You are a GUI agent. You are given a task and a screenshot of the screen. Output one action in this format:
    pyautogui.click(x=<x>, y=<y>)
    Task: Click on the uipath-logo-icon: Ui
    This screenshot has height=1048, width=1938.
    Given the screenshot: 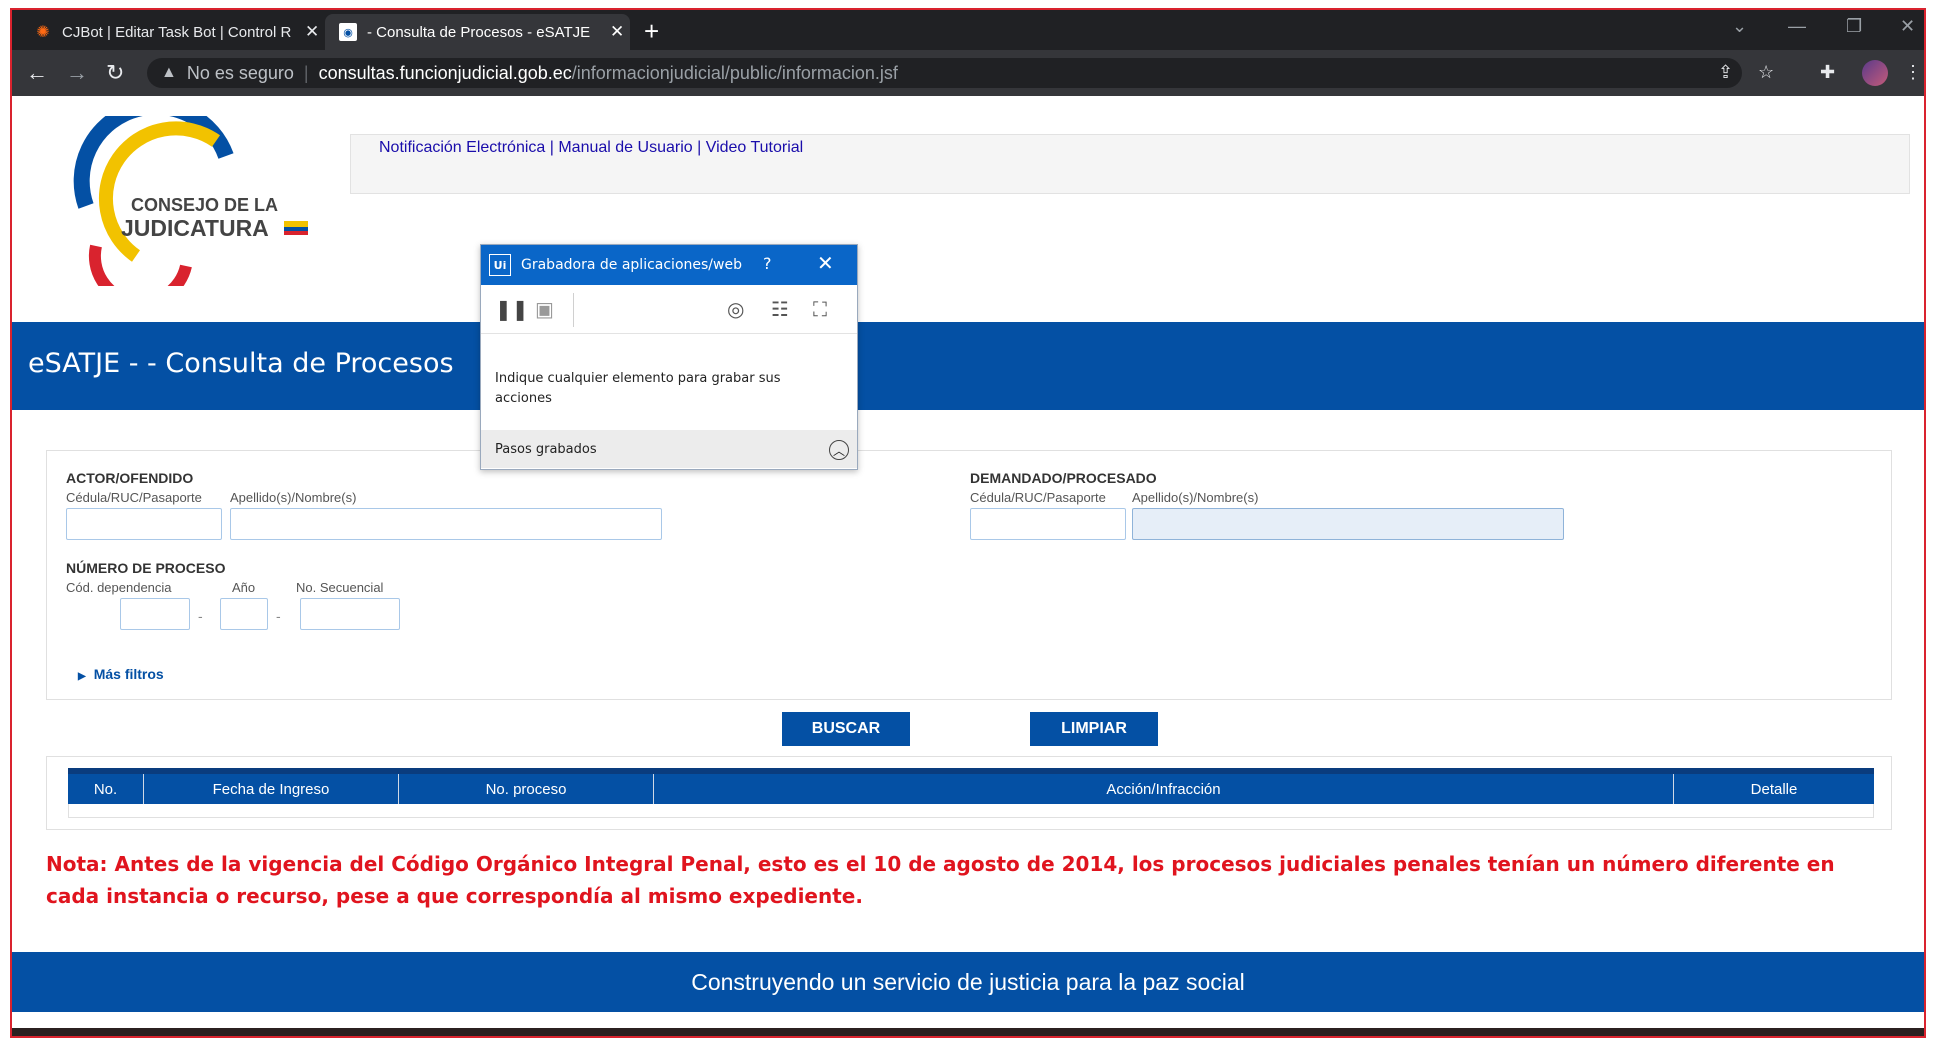 What is the action you would take?
    pyautogui.click(x=500, y=265)
    